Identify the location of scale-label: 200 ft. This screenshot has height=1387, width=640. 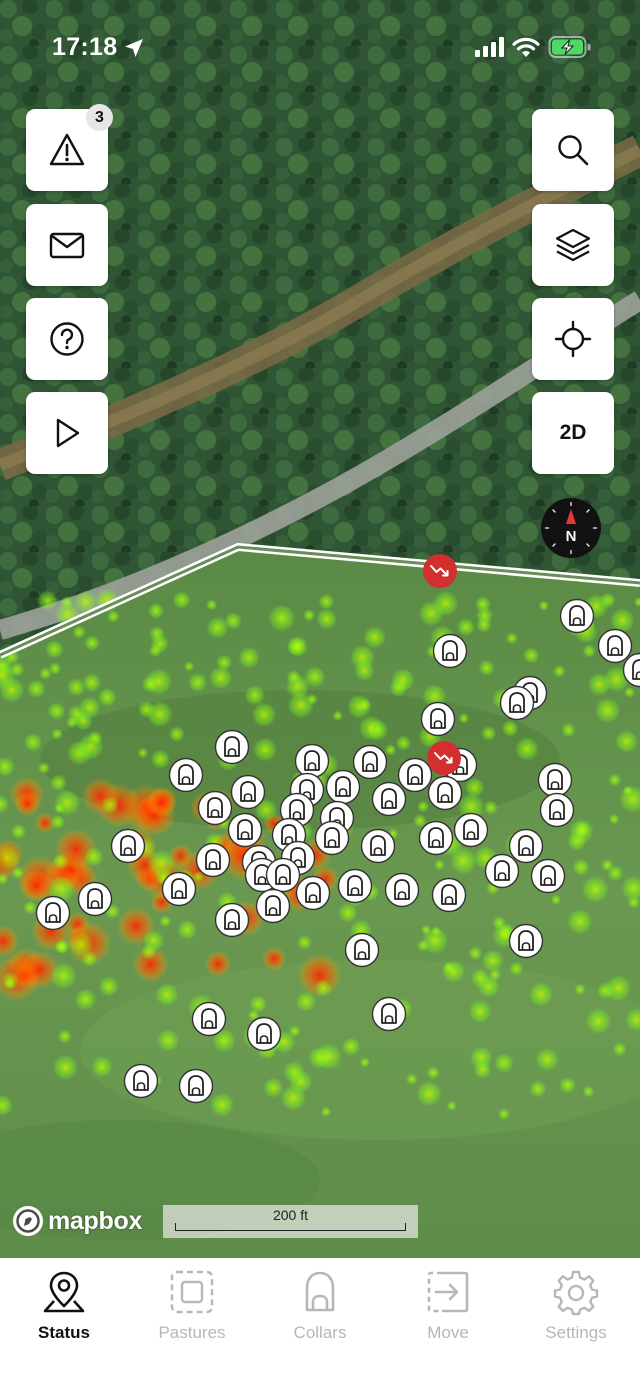
(290, 1215).